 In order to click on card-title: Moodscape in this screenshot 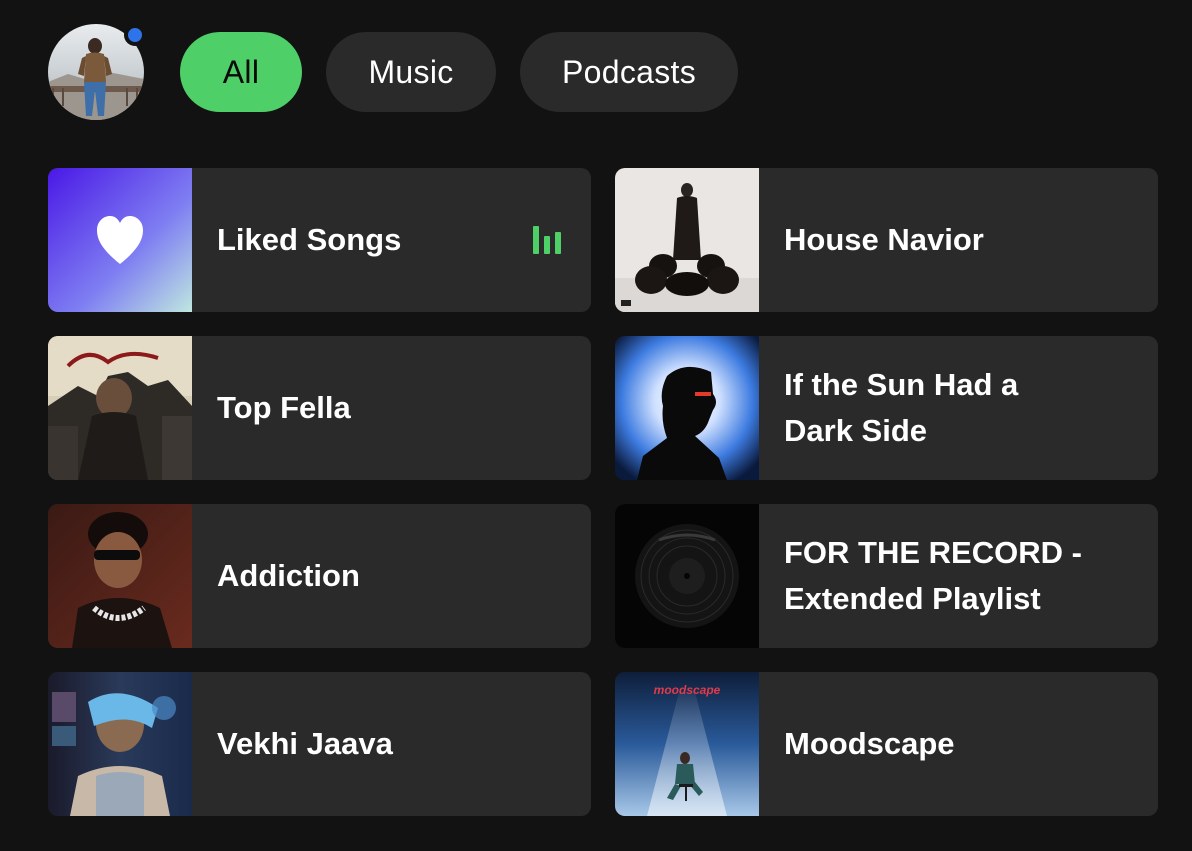, I will do `click(869, 743)`.